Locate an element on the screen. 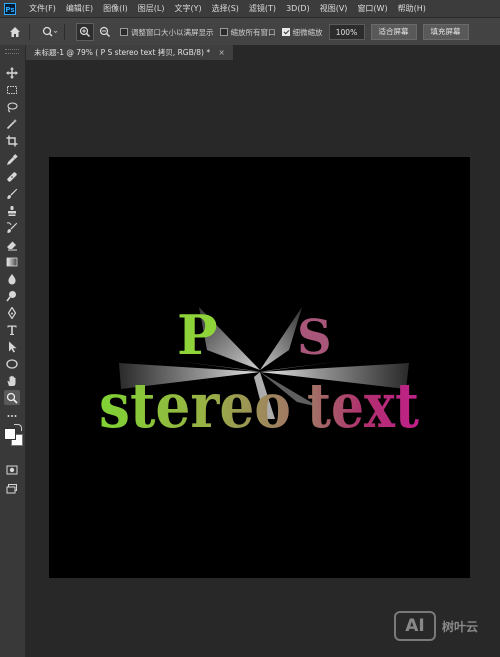  menu-help: 帮助(H) is located at coordinates (412, 8).